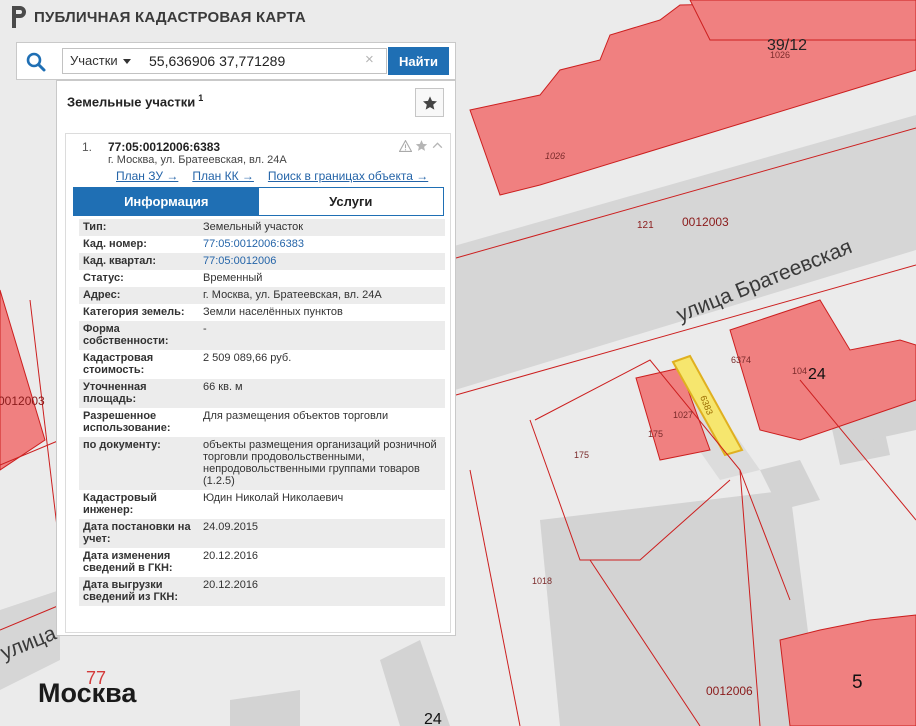 This screenshot has height=726, width=916. I want to click on info-key-status: Статус:, so click(103, 278).